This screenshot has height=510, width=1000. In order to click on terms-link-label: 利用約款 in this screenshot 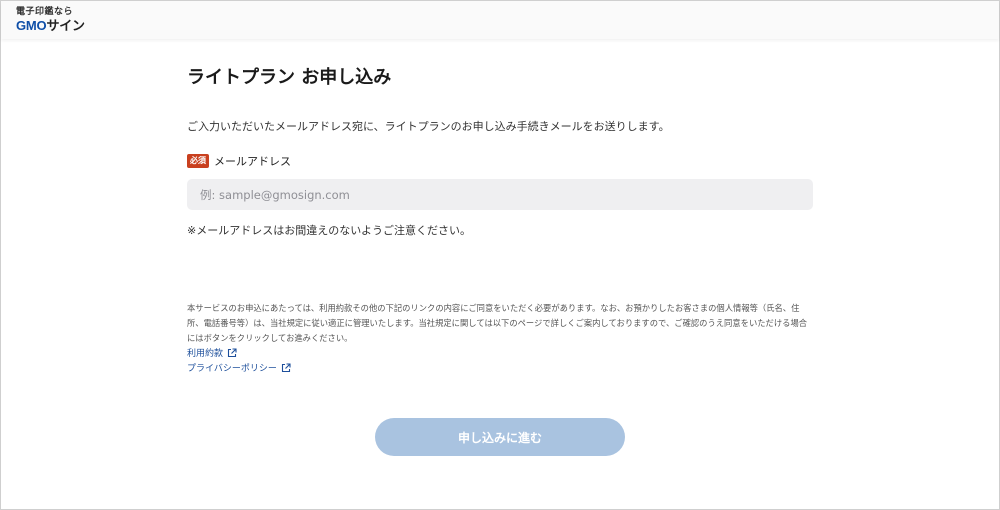, I will do `click(205, 354)`.